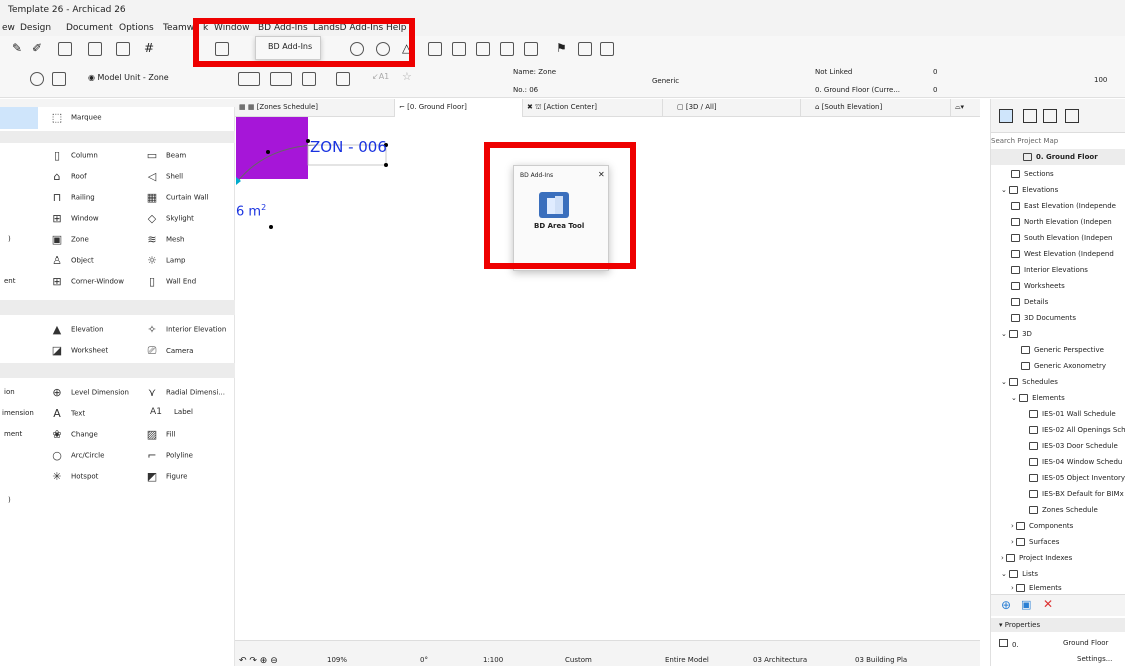 This screenshot has height=666, width=1125. What do you see at coordinates (1072, 116) in the screenshot?
I see `publisher-sets-icon` at bounding box center [1072, 116].